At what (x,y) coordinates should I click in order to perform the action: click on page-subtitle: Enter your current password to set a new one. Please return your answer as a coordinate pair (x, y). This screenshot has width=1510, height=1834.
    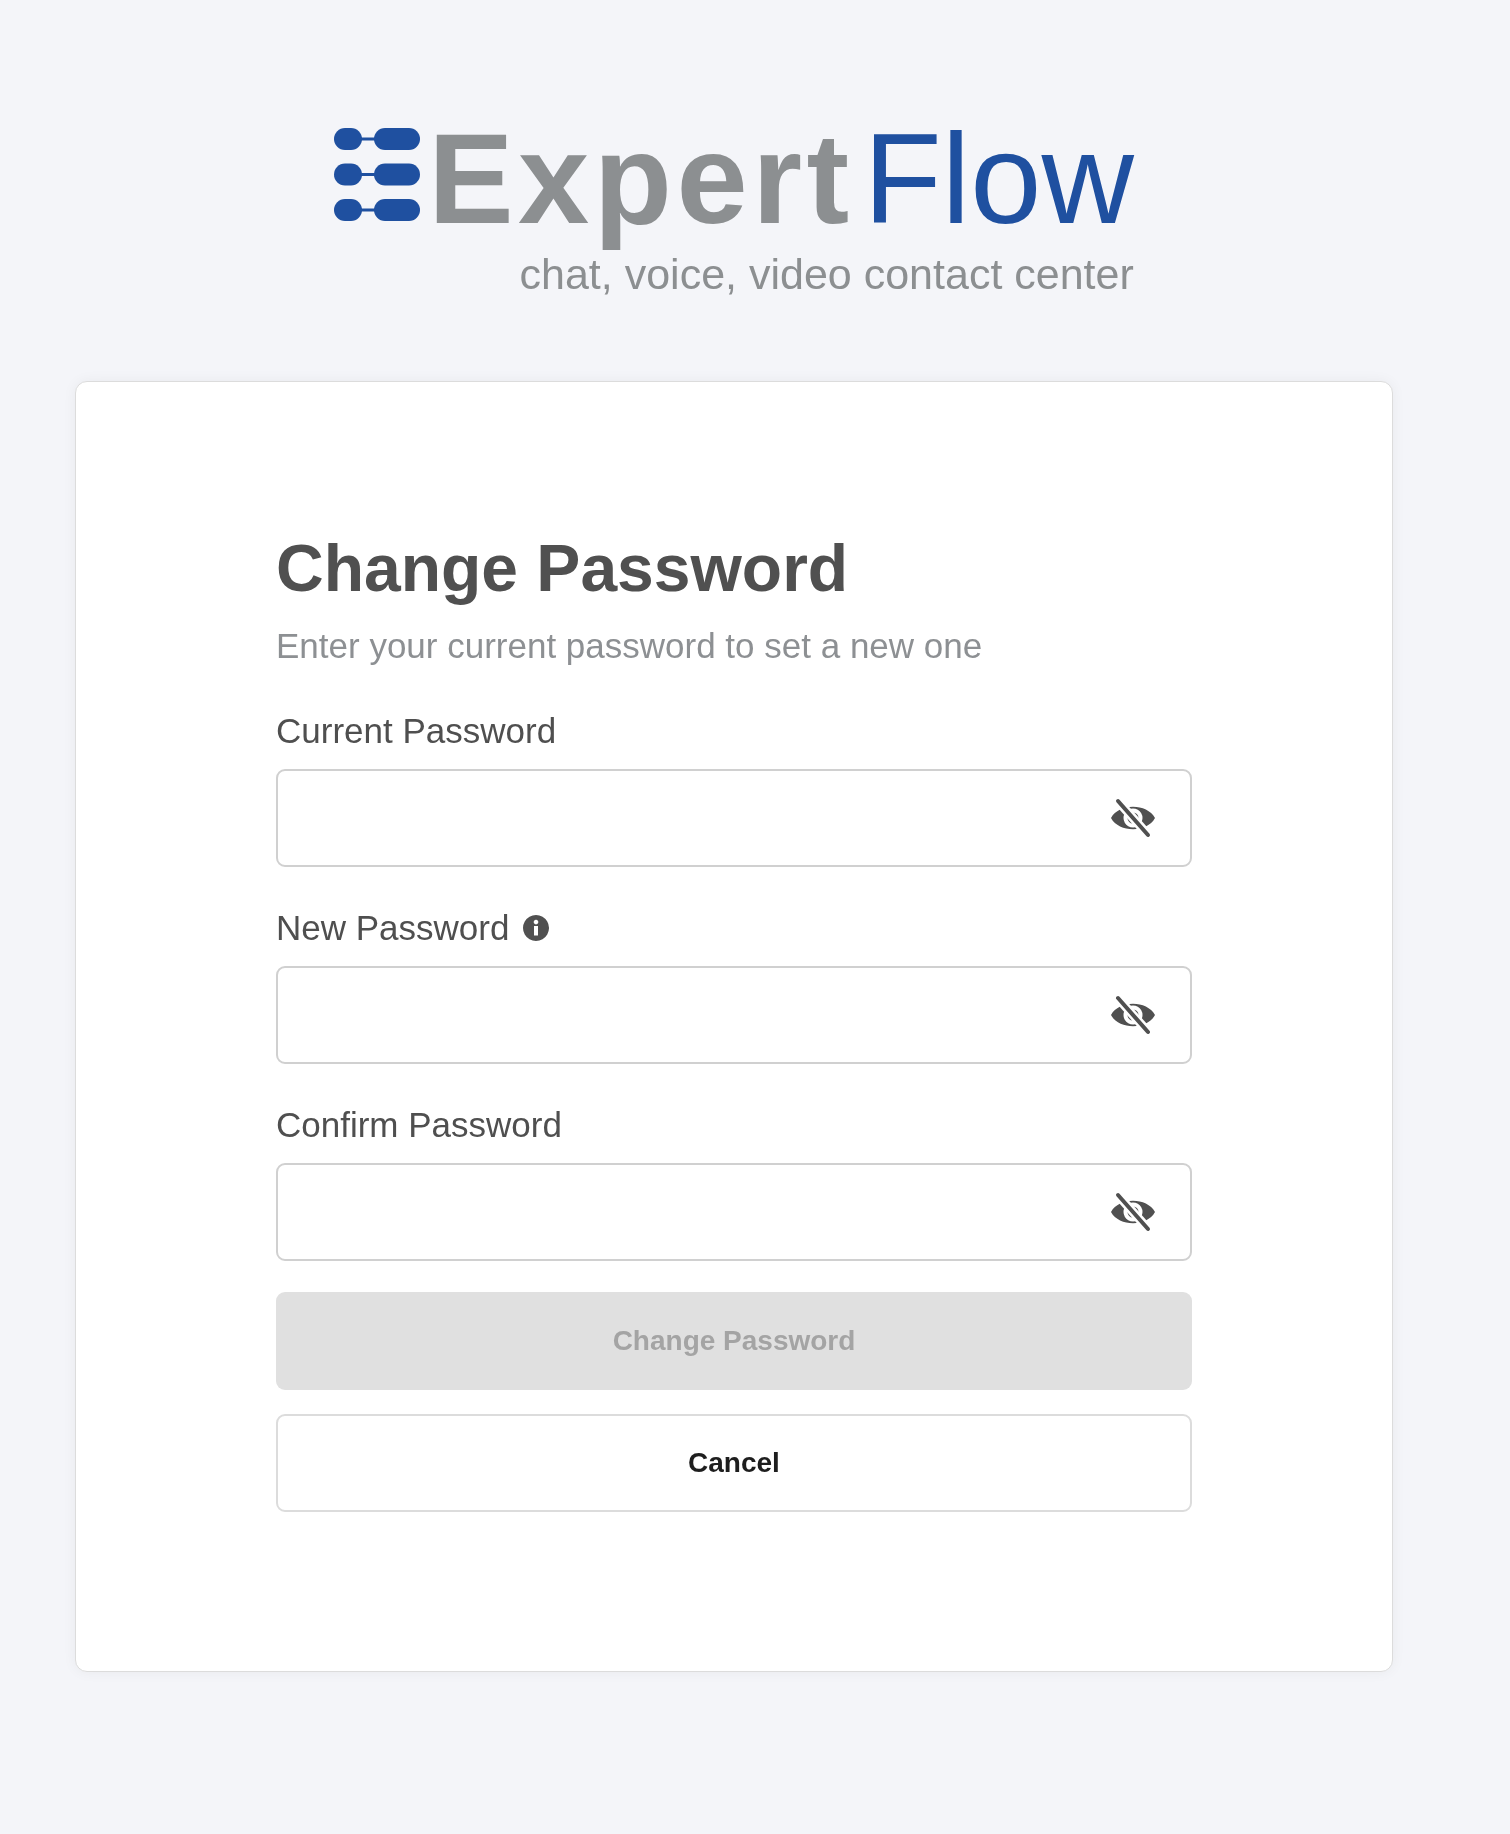
    Looking at the image, I should click on (630, 646).